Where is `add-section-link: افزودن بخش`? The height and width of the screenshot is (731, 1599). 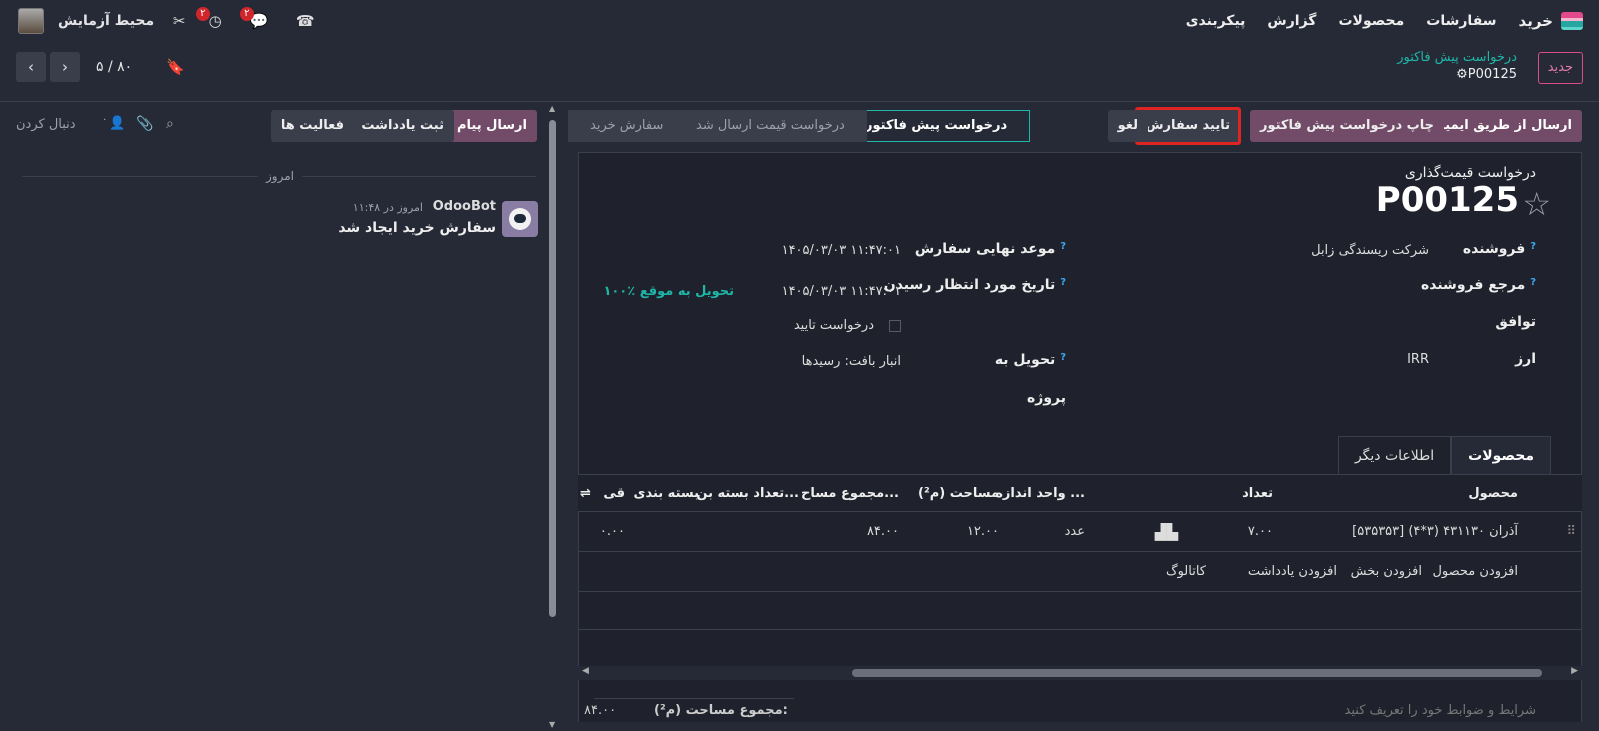
add-section-link: افزودن بخش is located at coordinates (1386, 572).